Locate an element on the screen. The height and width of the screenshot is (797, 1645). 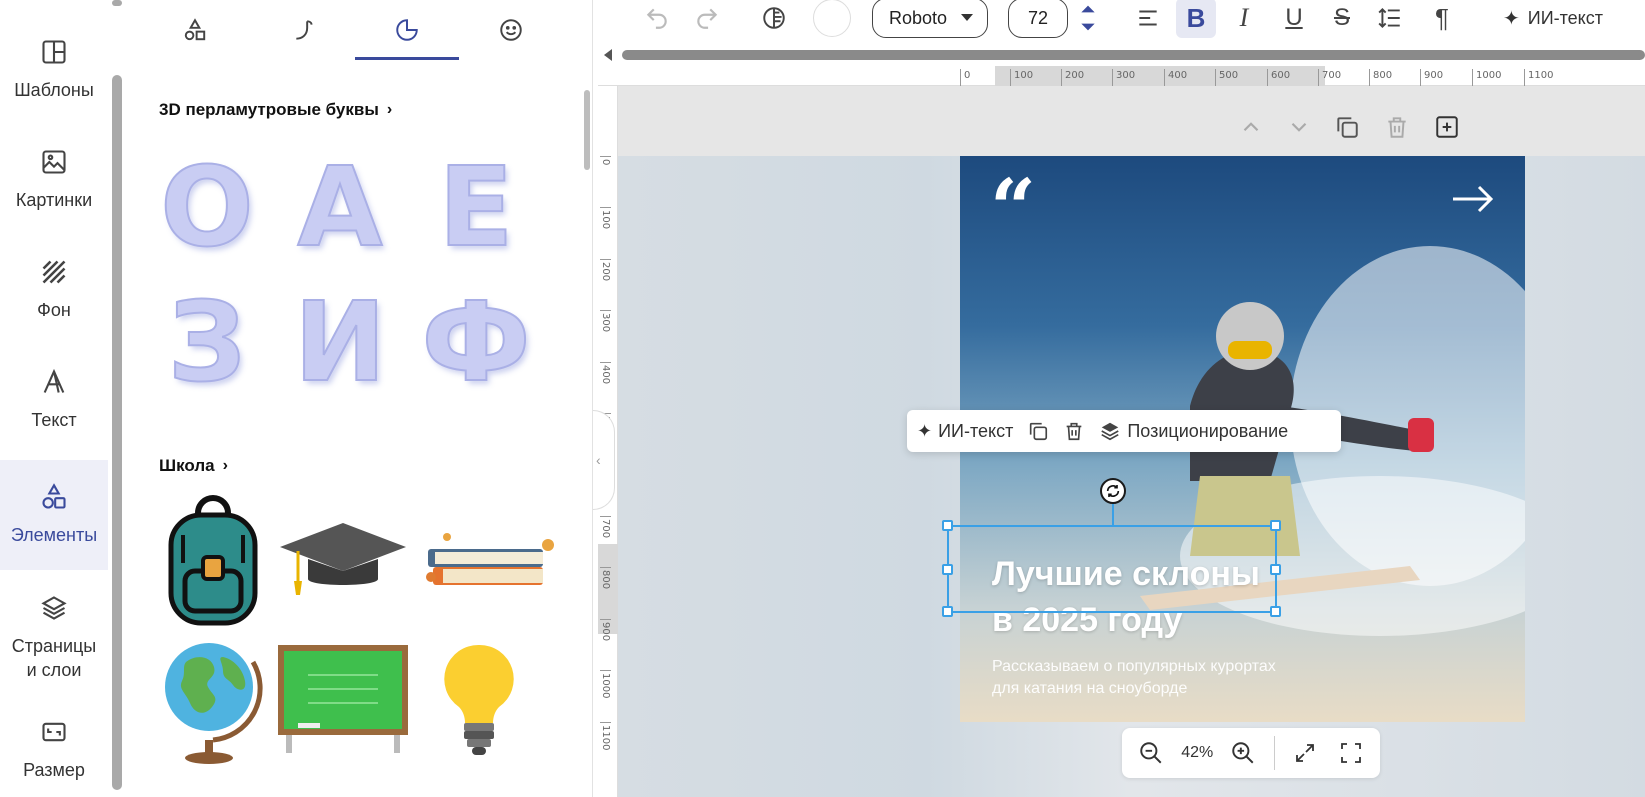
tab-shapes is located at coordinates (195, 30).